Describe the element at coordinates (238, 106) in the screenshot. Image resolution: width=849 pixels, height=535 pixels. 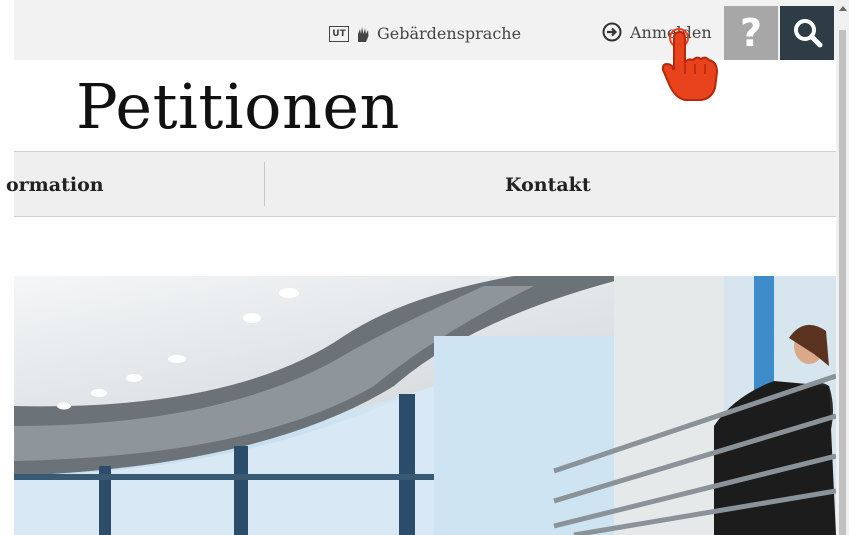
I see `page-title: Petitionen` at that location.